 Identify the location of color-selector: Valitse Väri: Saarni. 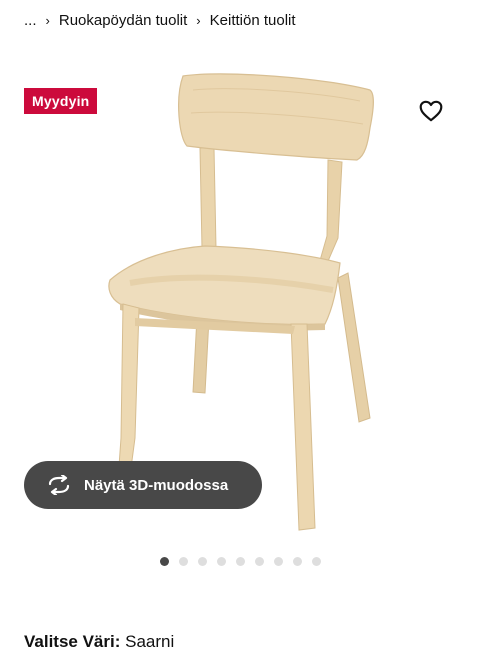
(99, 642).